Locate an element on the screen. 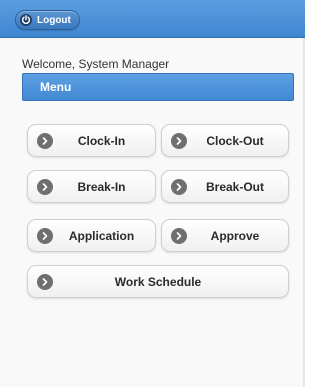  power-icon is located at coordinates (26, 20).